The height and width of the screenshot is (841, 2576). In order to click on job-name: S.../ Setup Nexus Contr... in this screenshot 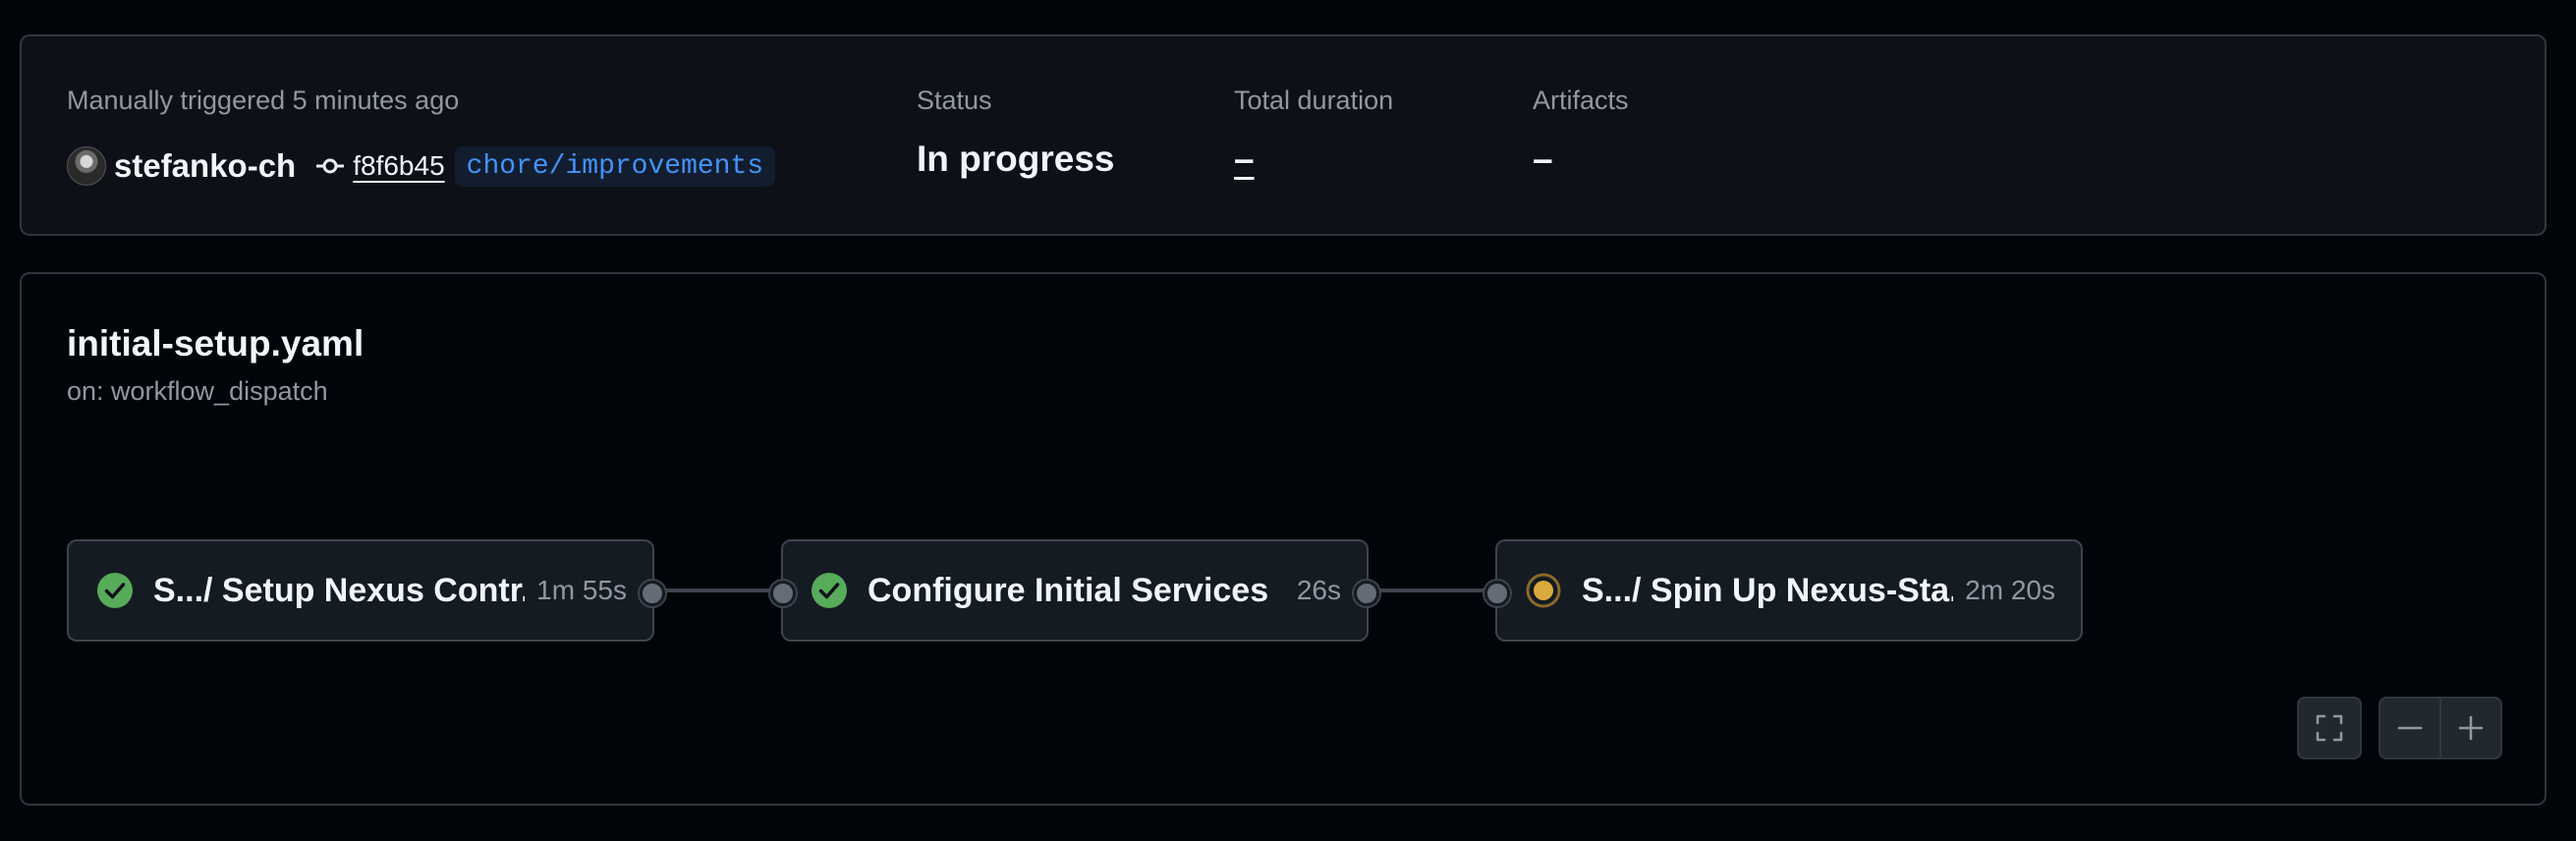, I will do `click(339, 590)`.